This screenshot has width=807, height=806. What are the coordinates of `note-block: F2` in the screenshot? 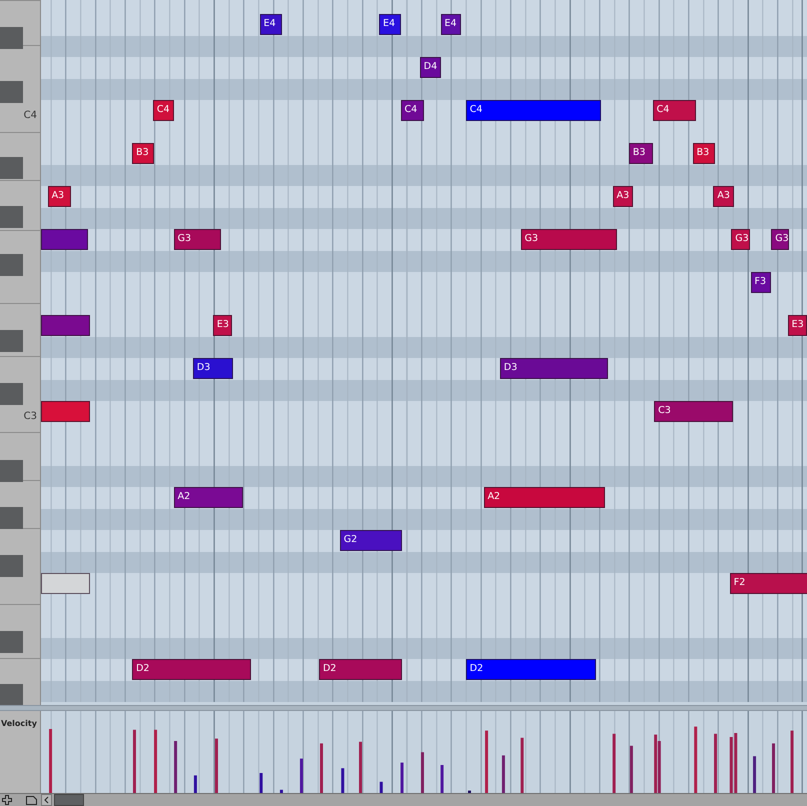 It's located at (768, 583).